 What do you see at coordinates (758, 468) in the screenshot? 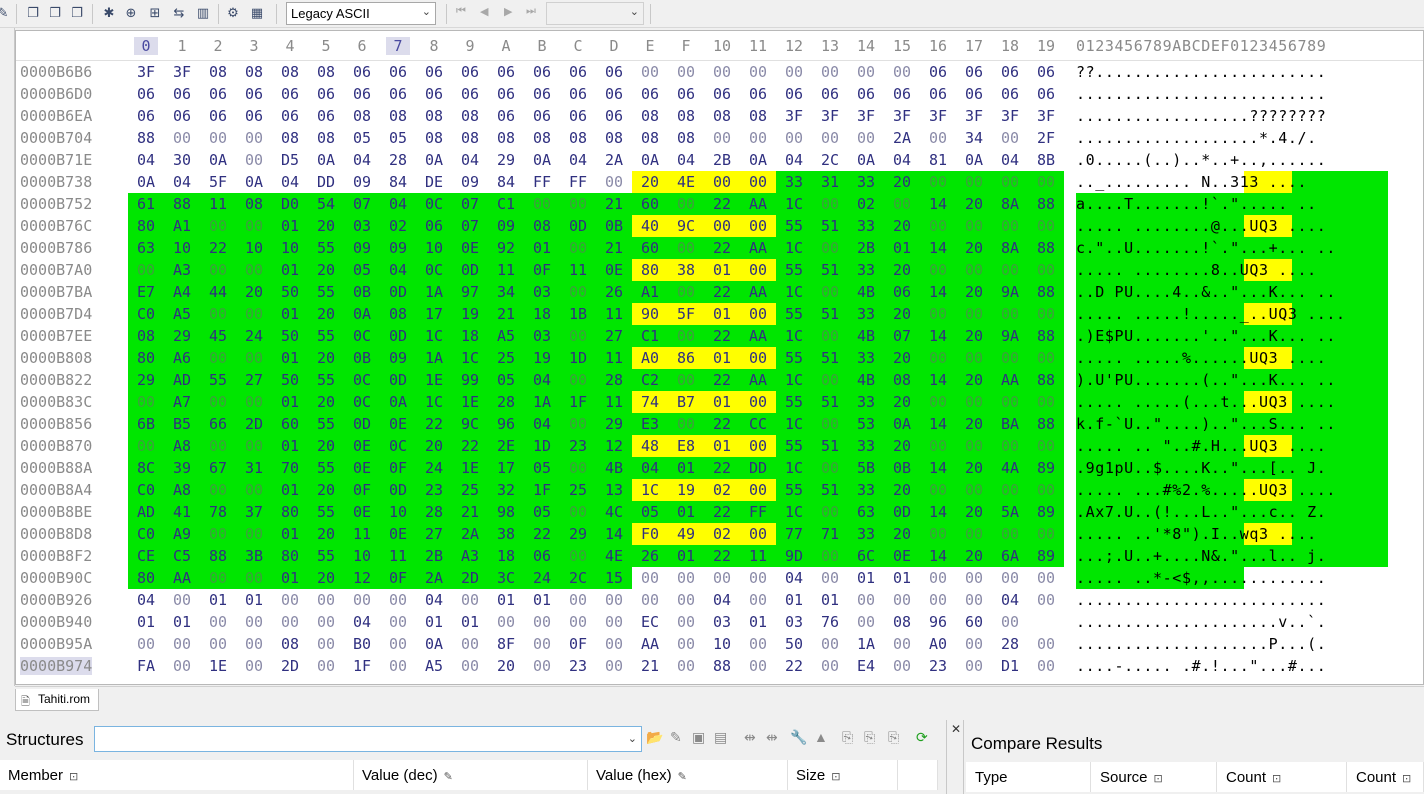
I see `hex-byte: DD` at bounding box center [758, 468].